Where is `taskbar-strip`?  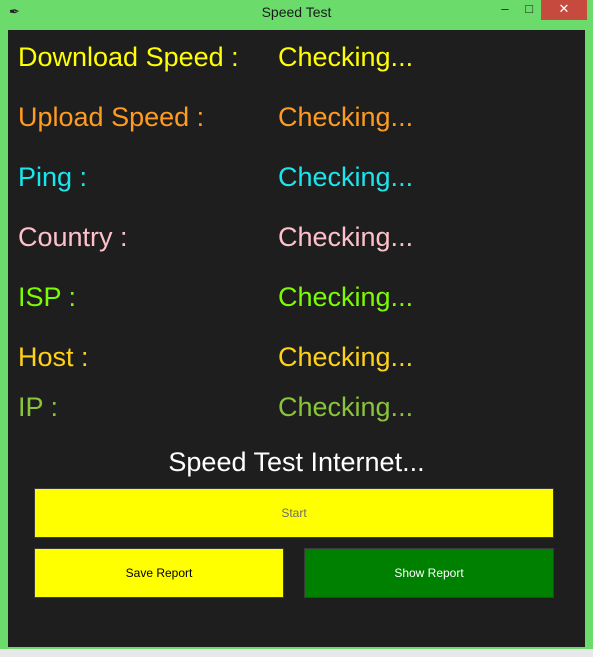 taskbar-strip is located at coordinates (296, 653).